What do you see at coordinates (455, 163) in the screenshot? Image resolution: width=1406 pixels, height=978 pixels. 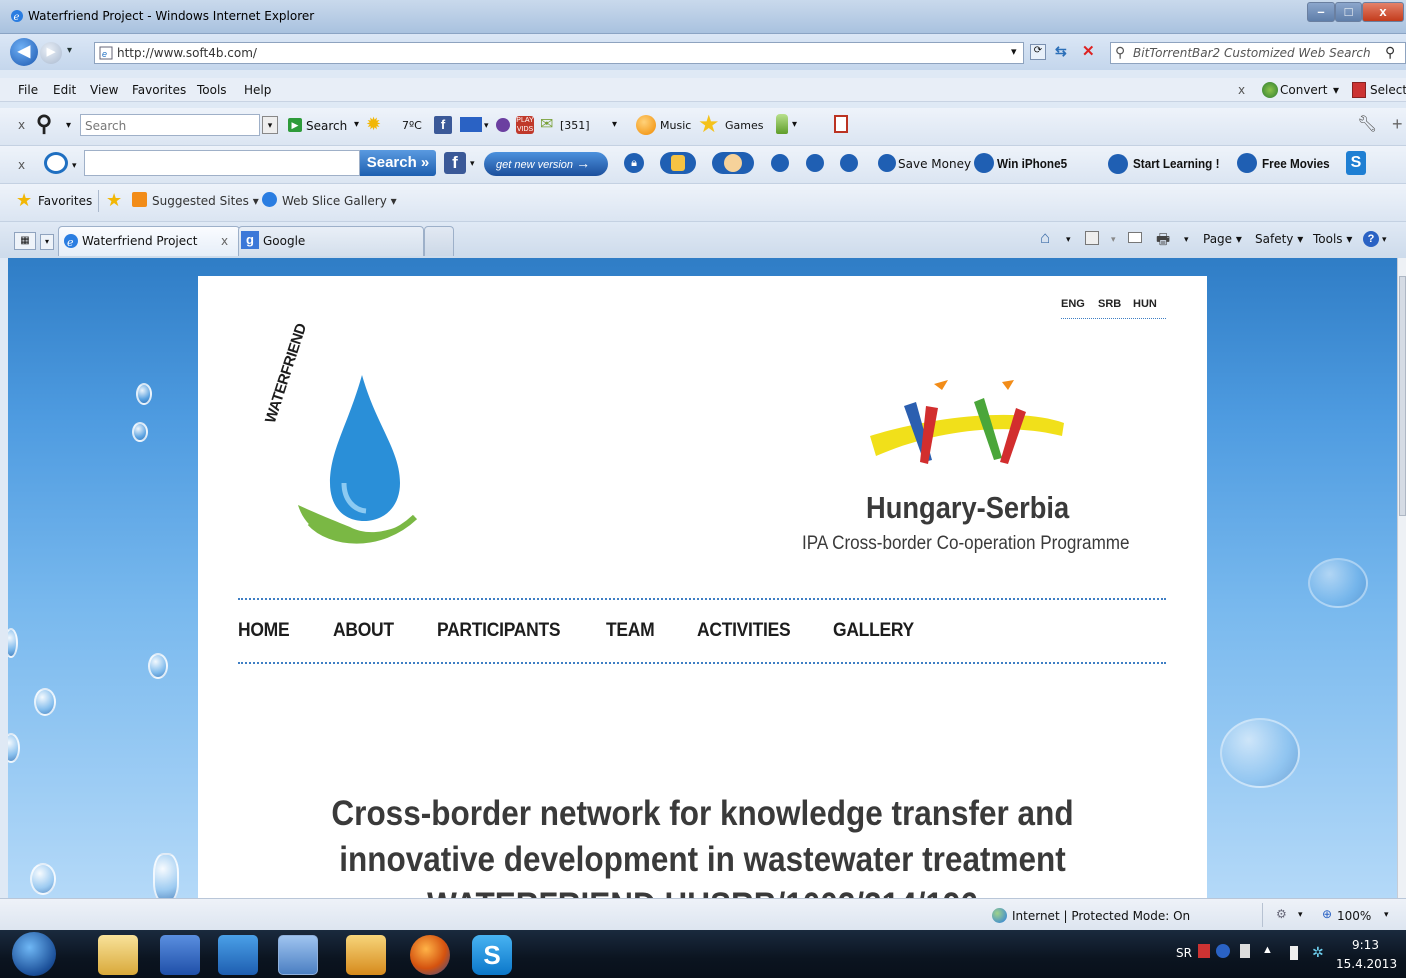 I see `facebook-share-icon: f` at bounding box center [455, 163].